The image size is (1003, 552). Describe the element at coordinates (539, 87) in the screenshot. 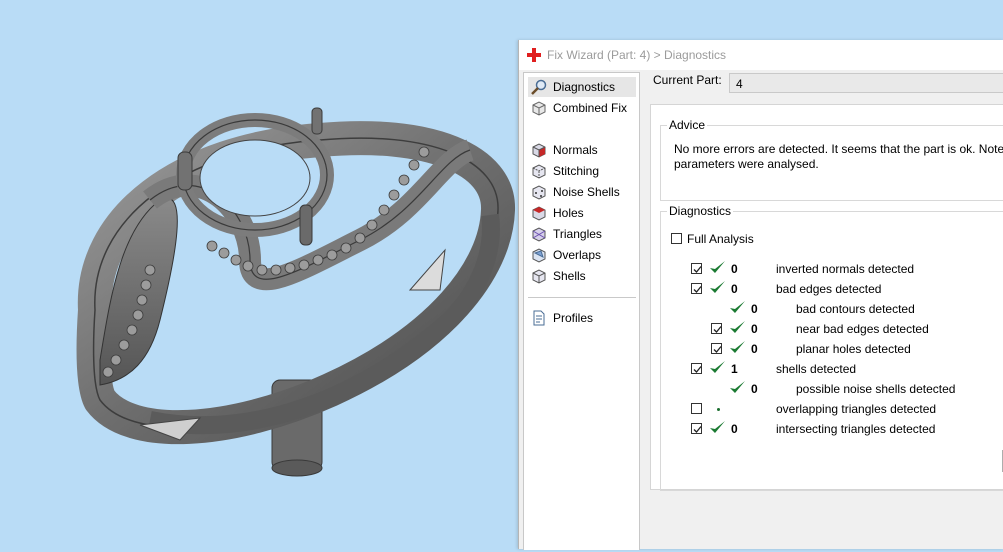

I see `magnifier-icon` at that location.